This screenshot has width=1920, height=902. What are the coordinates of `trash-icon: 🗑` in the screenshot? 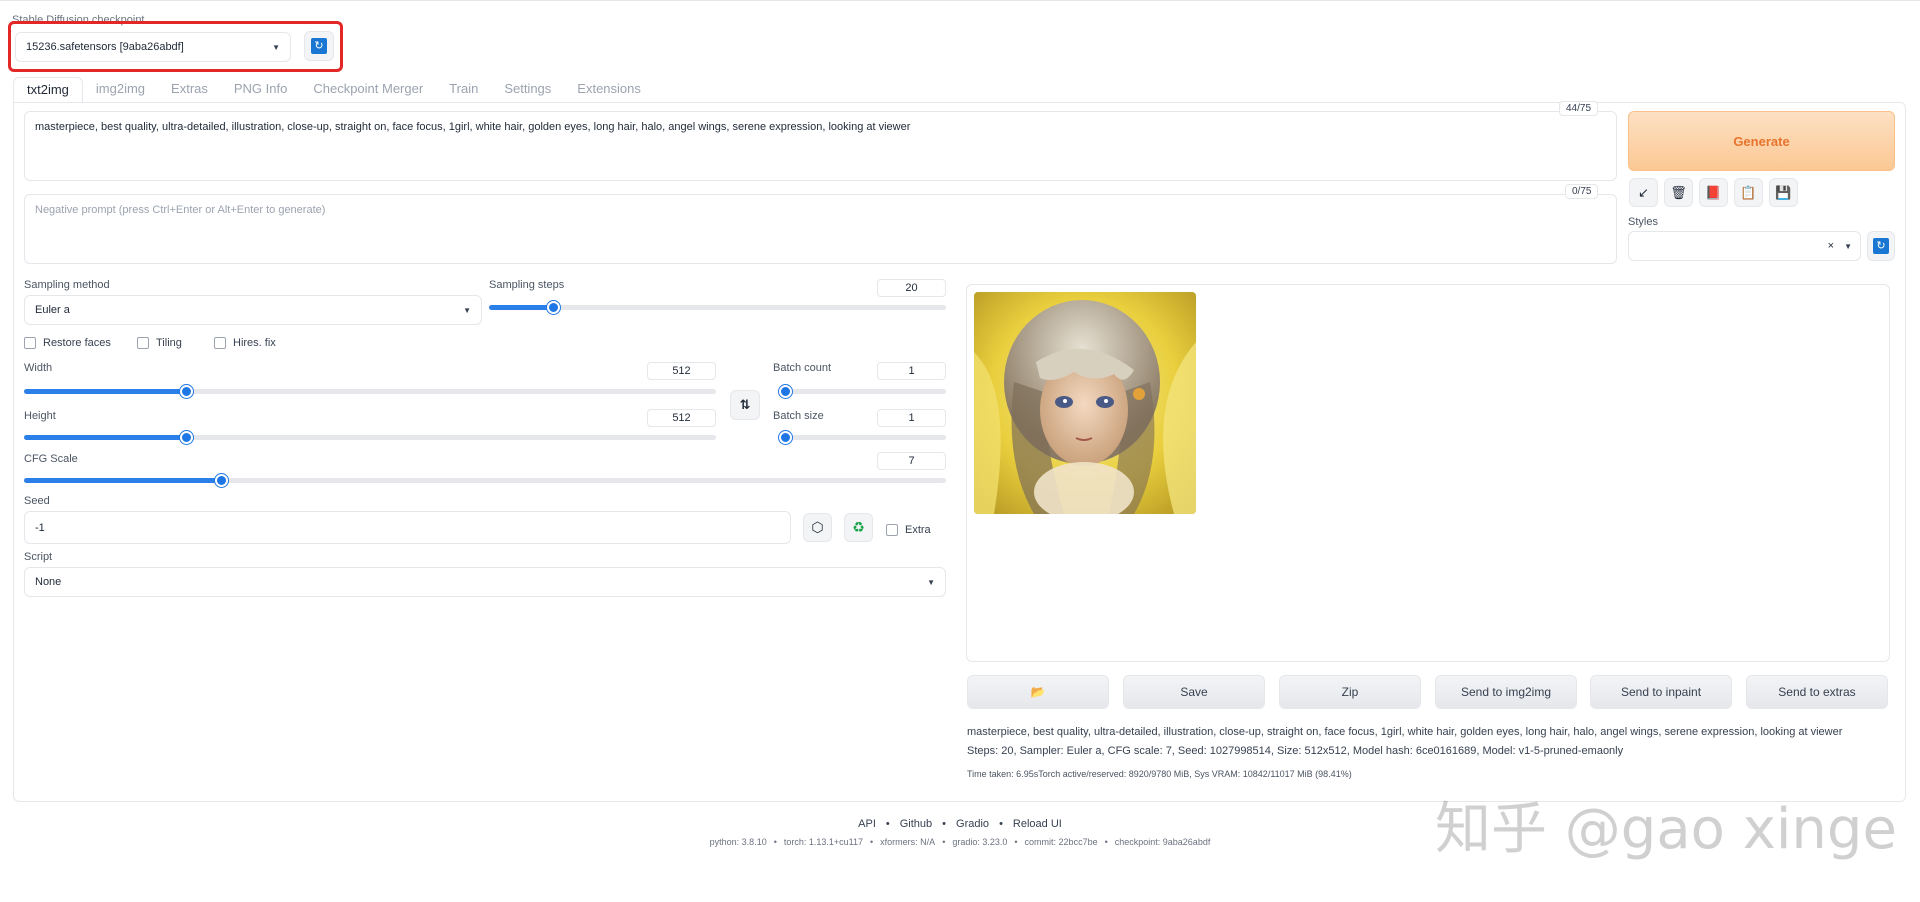 It's located at (1678, 192).